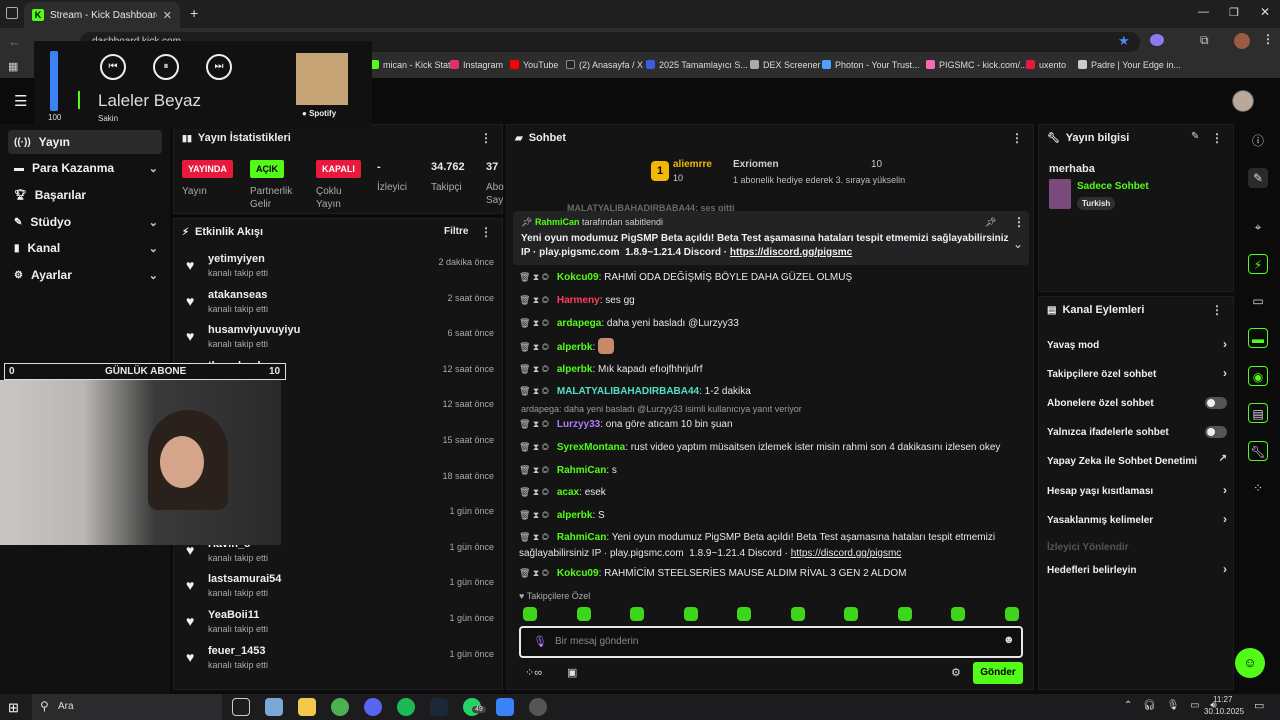  Describe the element at coordinates (13, 708) in the screenshot. I see `windows-start-icon: ⊞` at that location.